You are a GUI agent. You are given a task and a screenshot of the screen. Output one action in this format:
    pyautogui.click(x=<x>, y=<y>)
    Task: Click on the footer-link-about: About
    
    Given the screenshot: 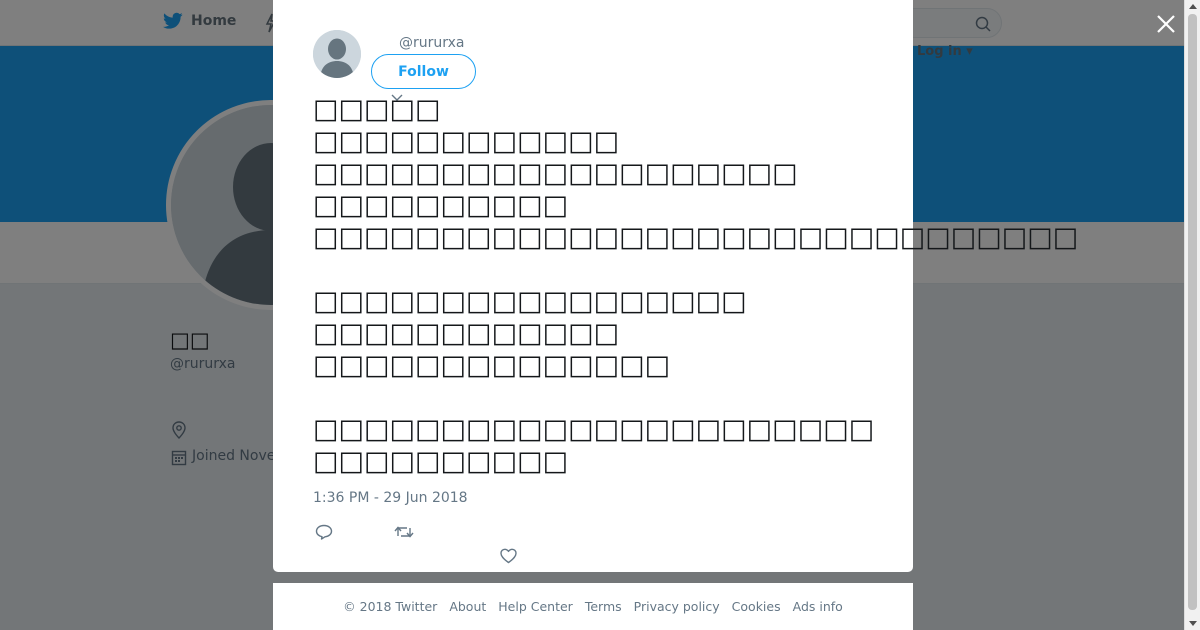 What is the action you would take?
    pyautogui.click(x=467, y=606)
    